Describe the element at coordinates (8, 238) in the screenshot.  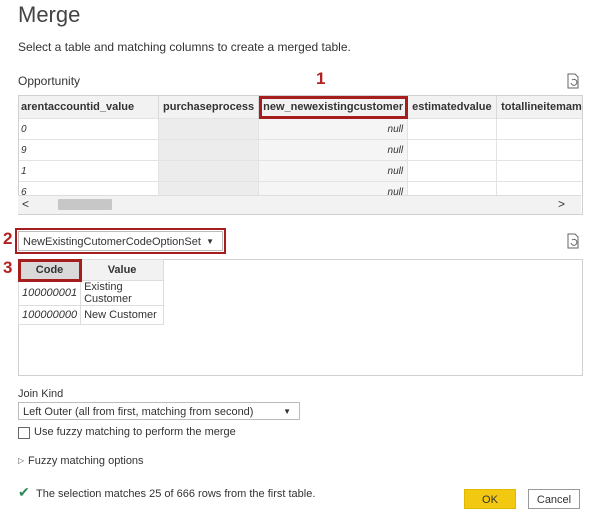
I see `annotation-2: 2` at that location.